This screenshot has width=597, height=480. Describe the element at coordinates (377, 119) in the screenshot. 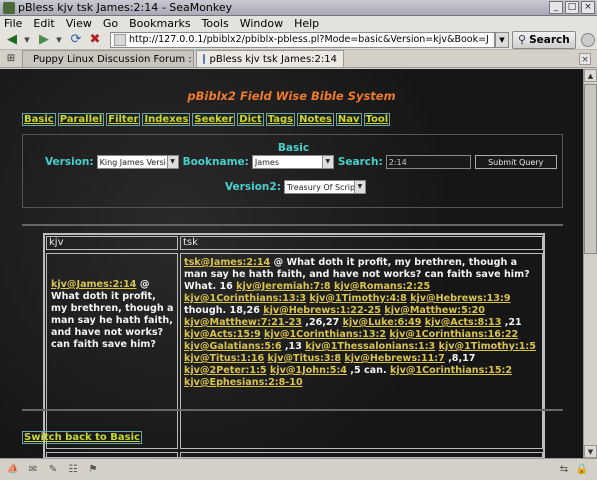

I see `nav-link-tool: Tool` at that location.